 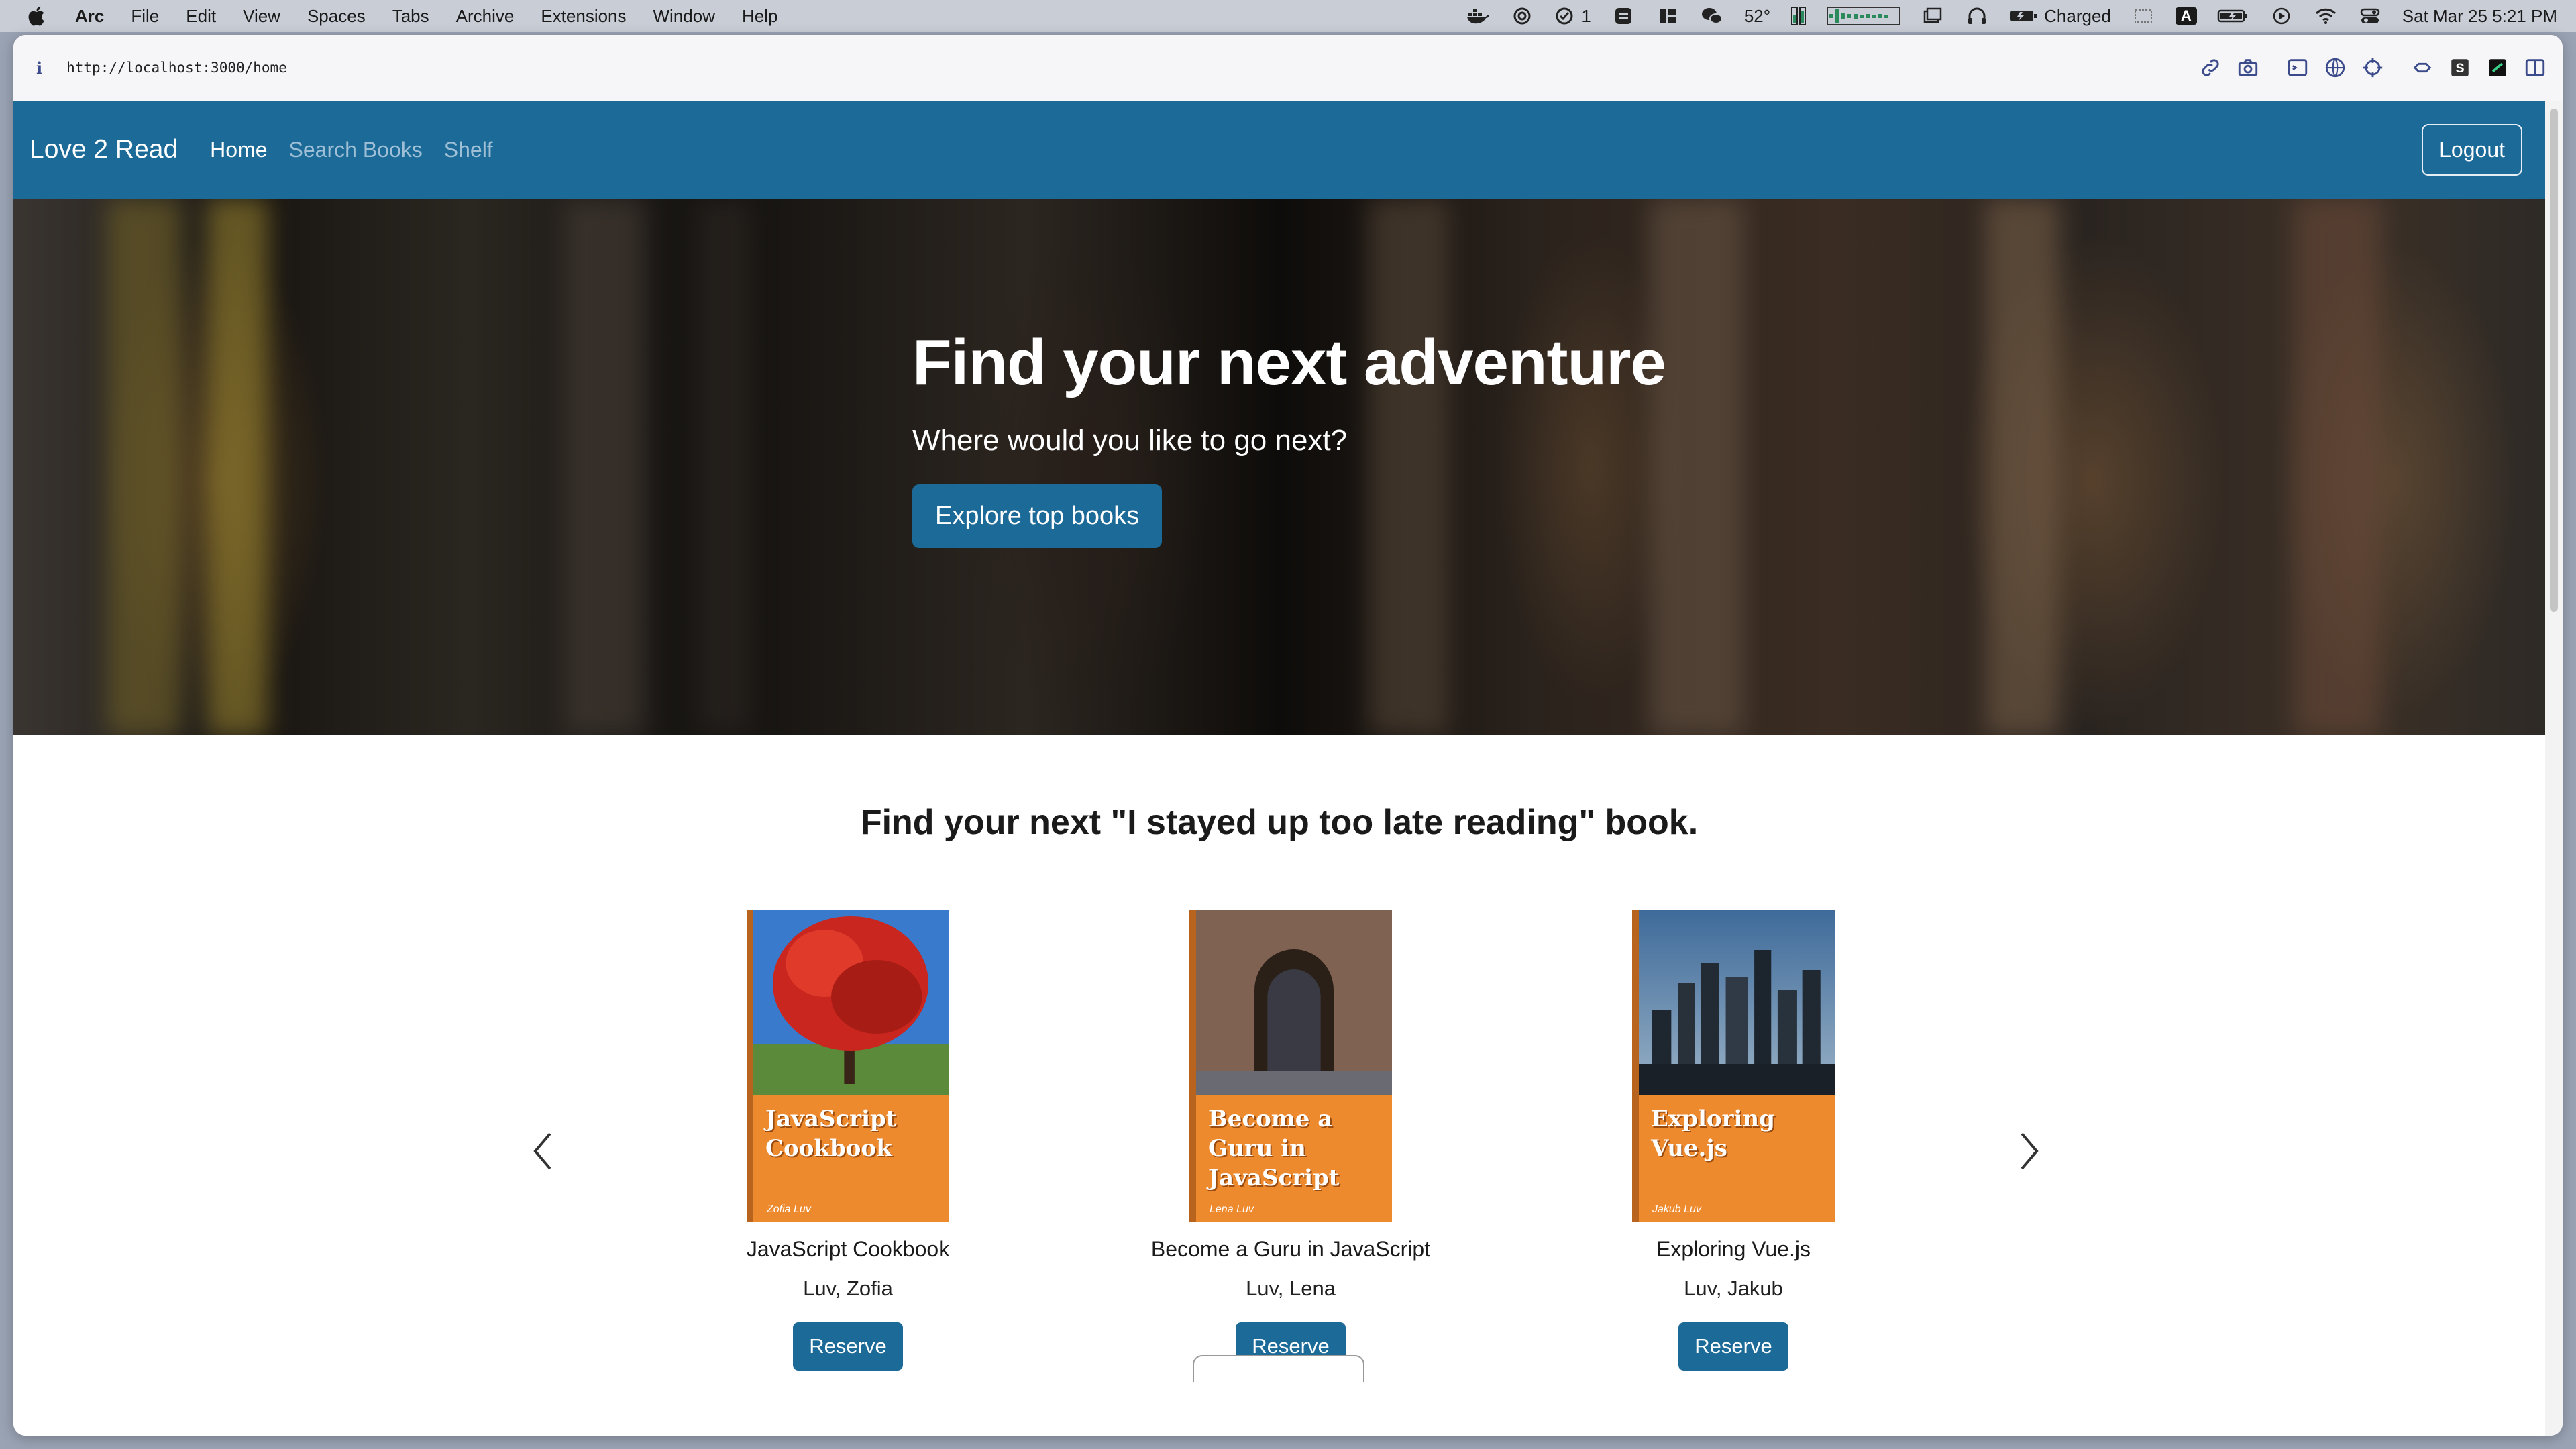 I want to click on menu-spaces: Spaces, so click(x=336, y=16).